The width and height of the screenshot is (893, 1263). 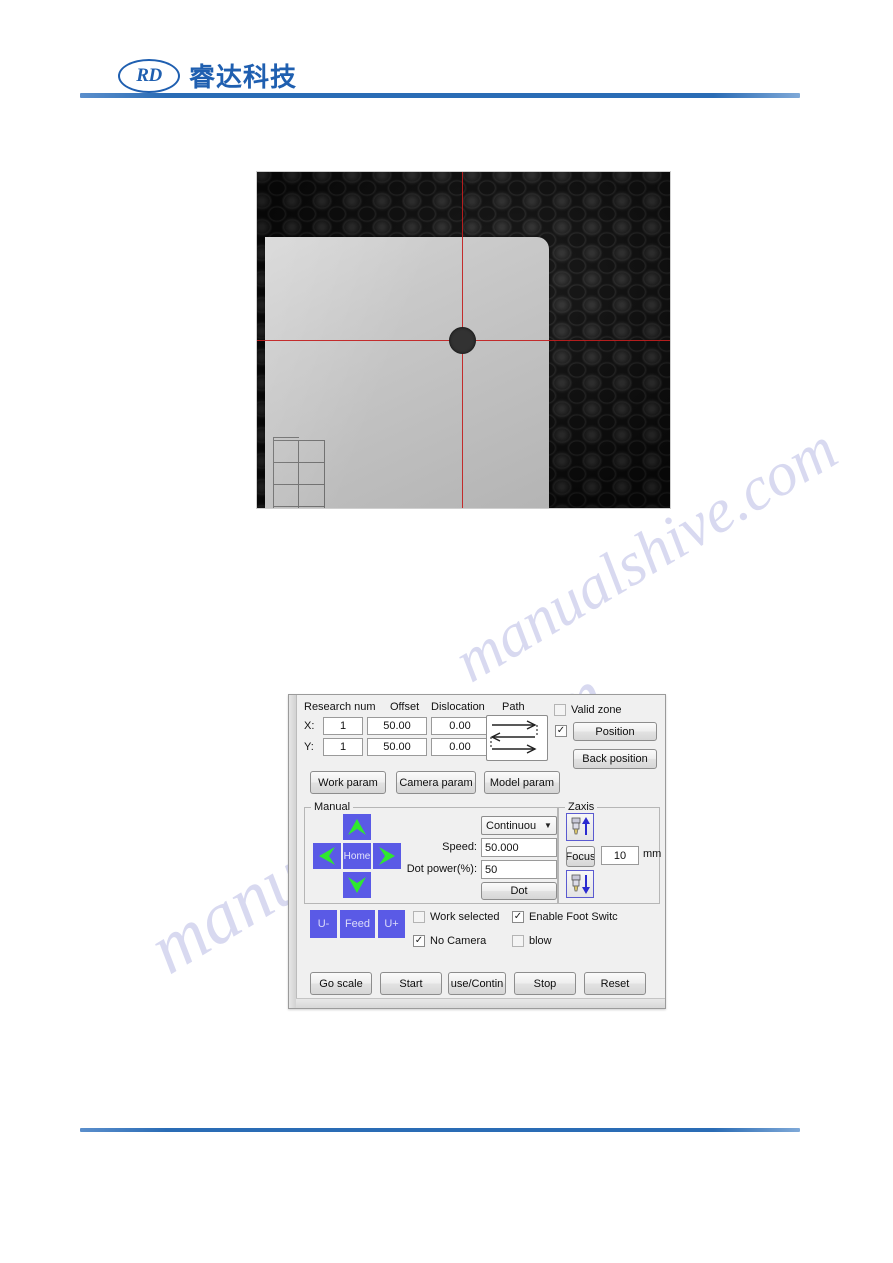 What do you see at coordinates (561, 731) in the screenshot?
I see `position-enable-checkbox: ✓` at bounding box center [561, 731].